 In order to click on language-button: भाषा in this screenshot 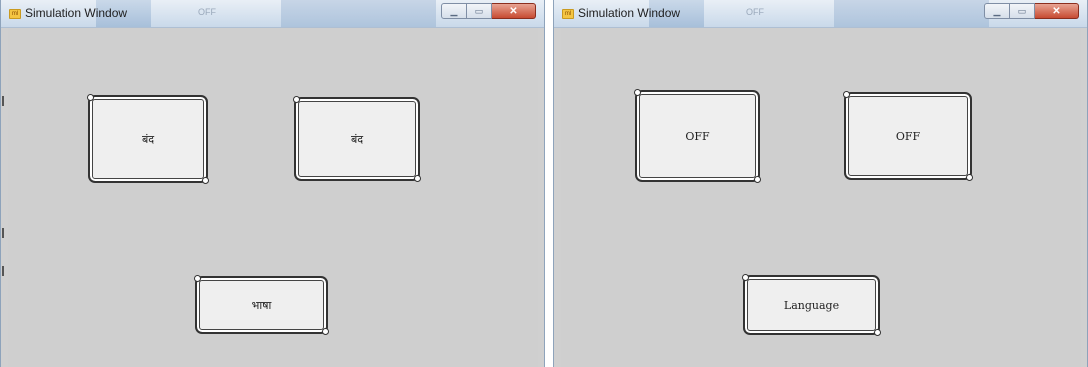, I will do `click(261, 305)`.